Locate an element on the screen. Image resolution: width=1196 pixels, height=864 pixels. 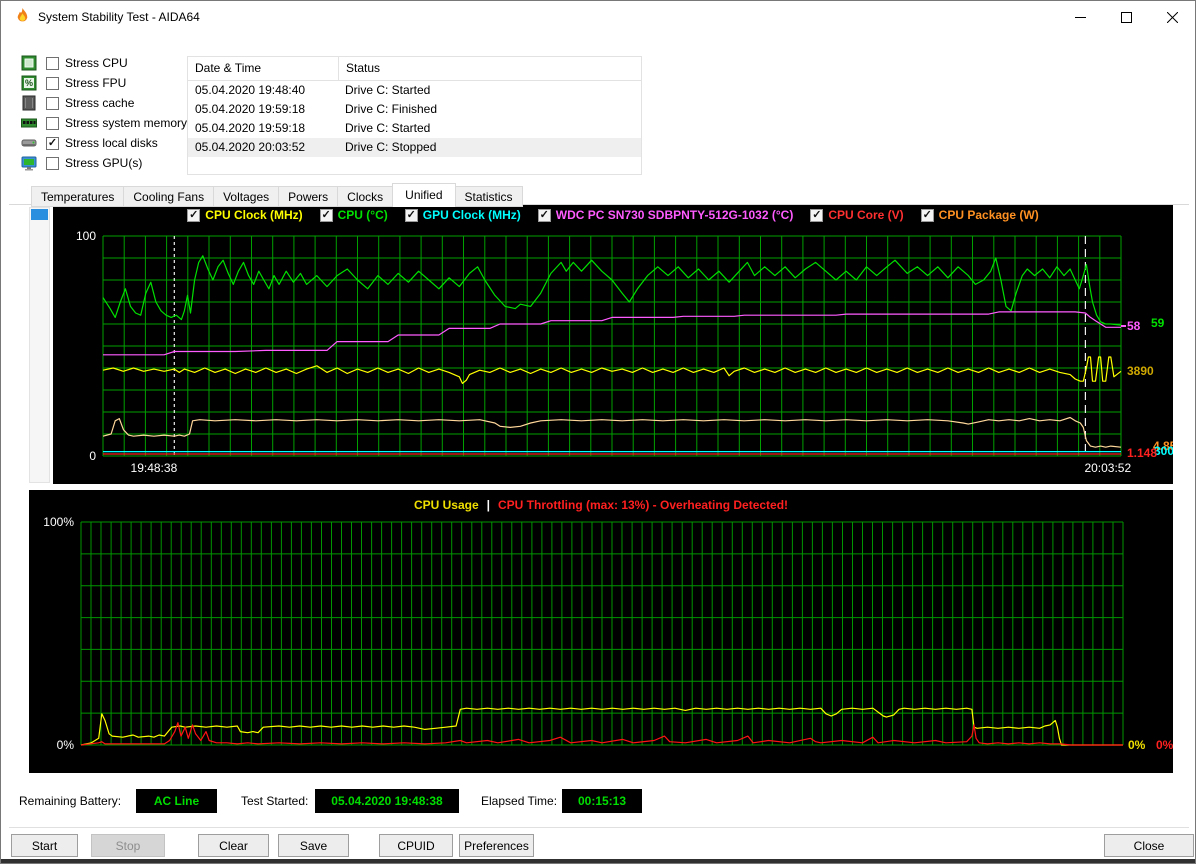
disk-icon is located at coordinates (29, 143).